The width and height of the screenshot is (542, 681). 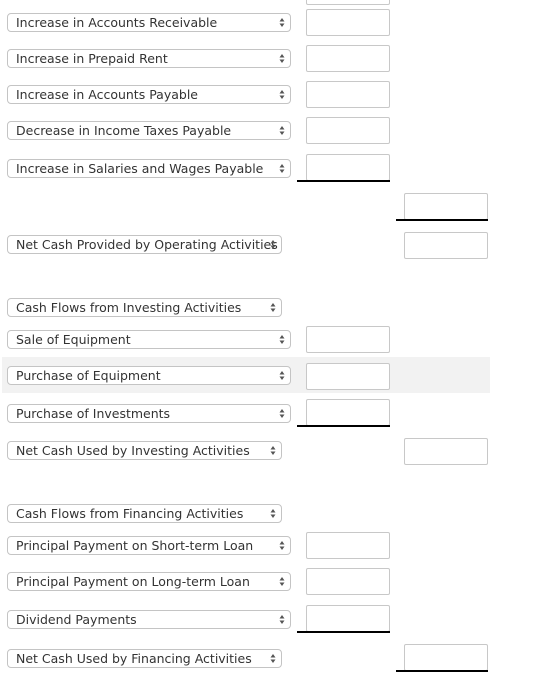 I want to click on line-item-select: Purchase of Investments, so click(x=149, y=413).